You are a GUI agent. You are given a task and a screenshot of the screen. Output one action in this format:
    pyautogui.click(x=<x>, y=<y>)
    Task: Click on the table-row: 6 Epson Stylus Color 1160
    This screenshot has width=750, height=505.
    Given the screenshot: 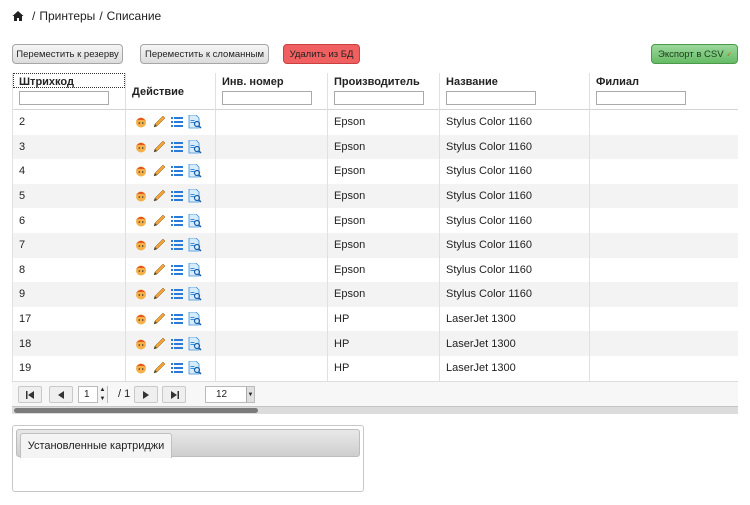 What is the action you would take?
    pyautogui.click(x=375, y=220)
    